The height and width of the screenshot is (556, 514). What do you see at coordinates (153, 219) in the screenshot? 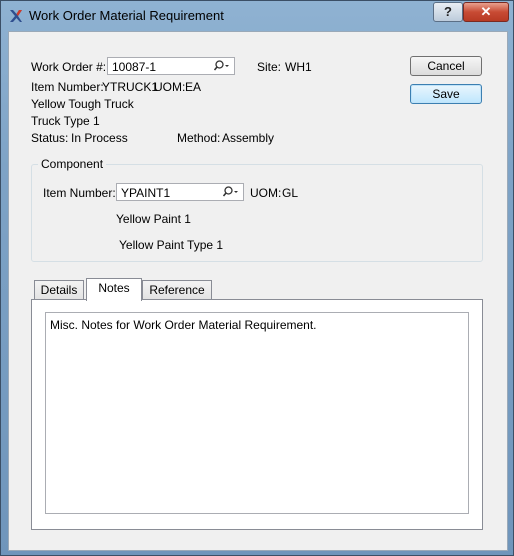
I see `component-description-1: Yellow Paint 1` at bounding box center [153, 219].